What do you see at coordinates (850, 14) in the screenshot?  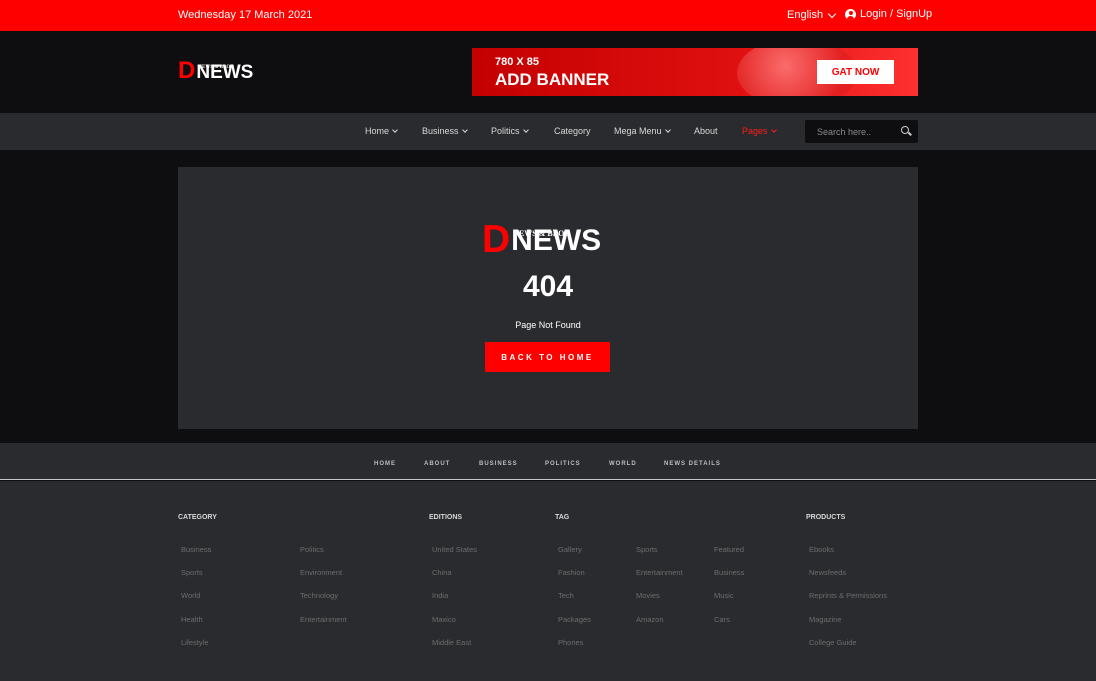 I see `user-circle-icon` at bounding box center [850, 14].